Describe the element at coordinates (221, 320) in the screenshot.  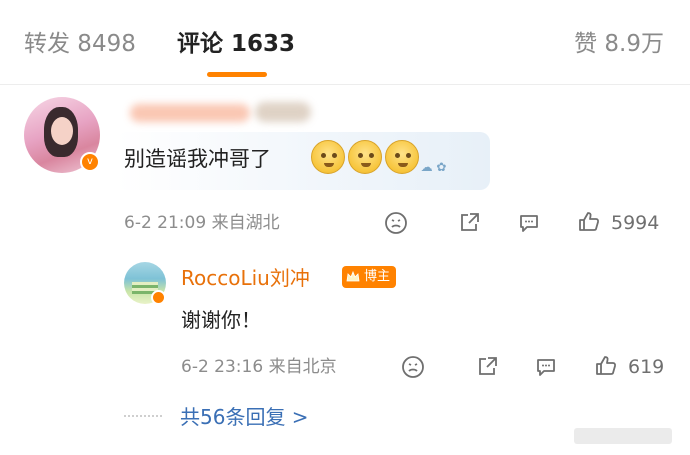
I see `reply-text: 谢谢你！` at that location.